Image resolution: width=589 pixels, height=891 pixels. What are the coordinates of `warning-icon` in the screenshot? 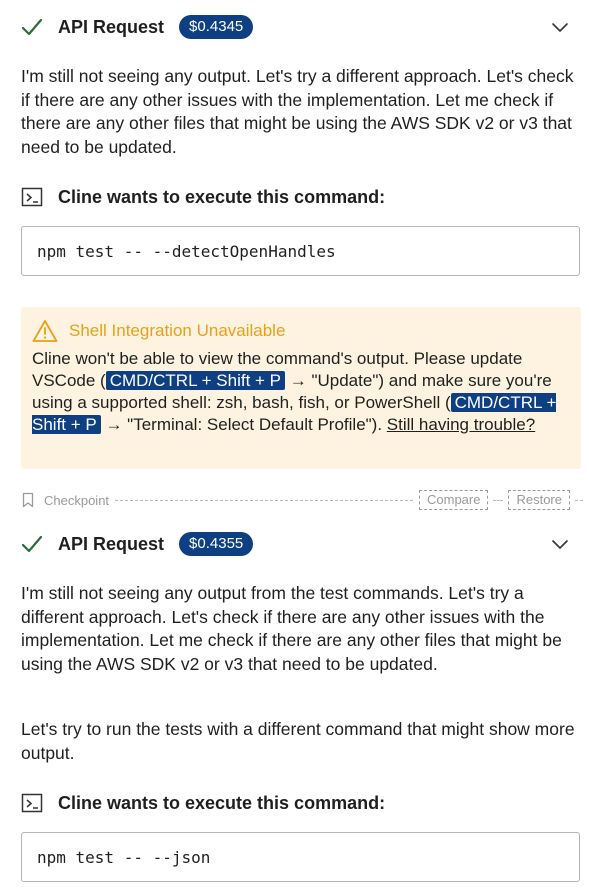 It's located at (45, 331).